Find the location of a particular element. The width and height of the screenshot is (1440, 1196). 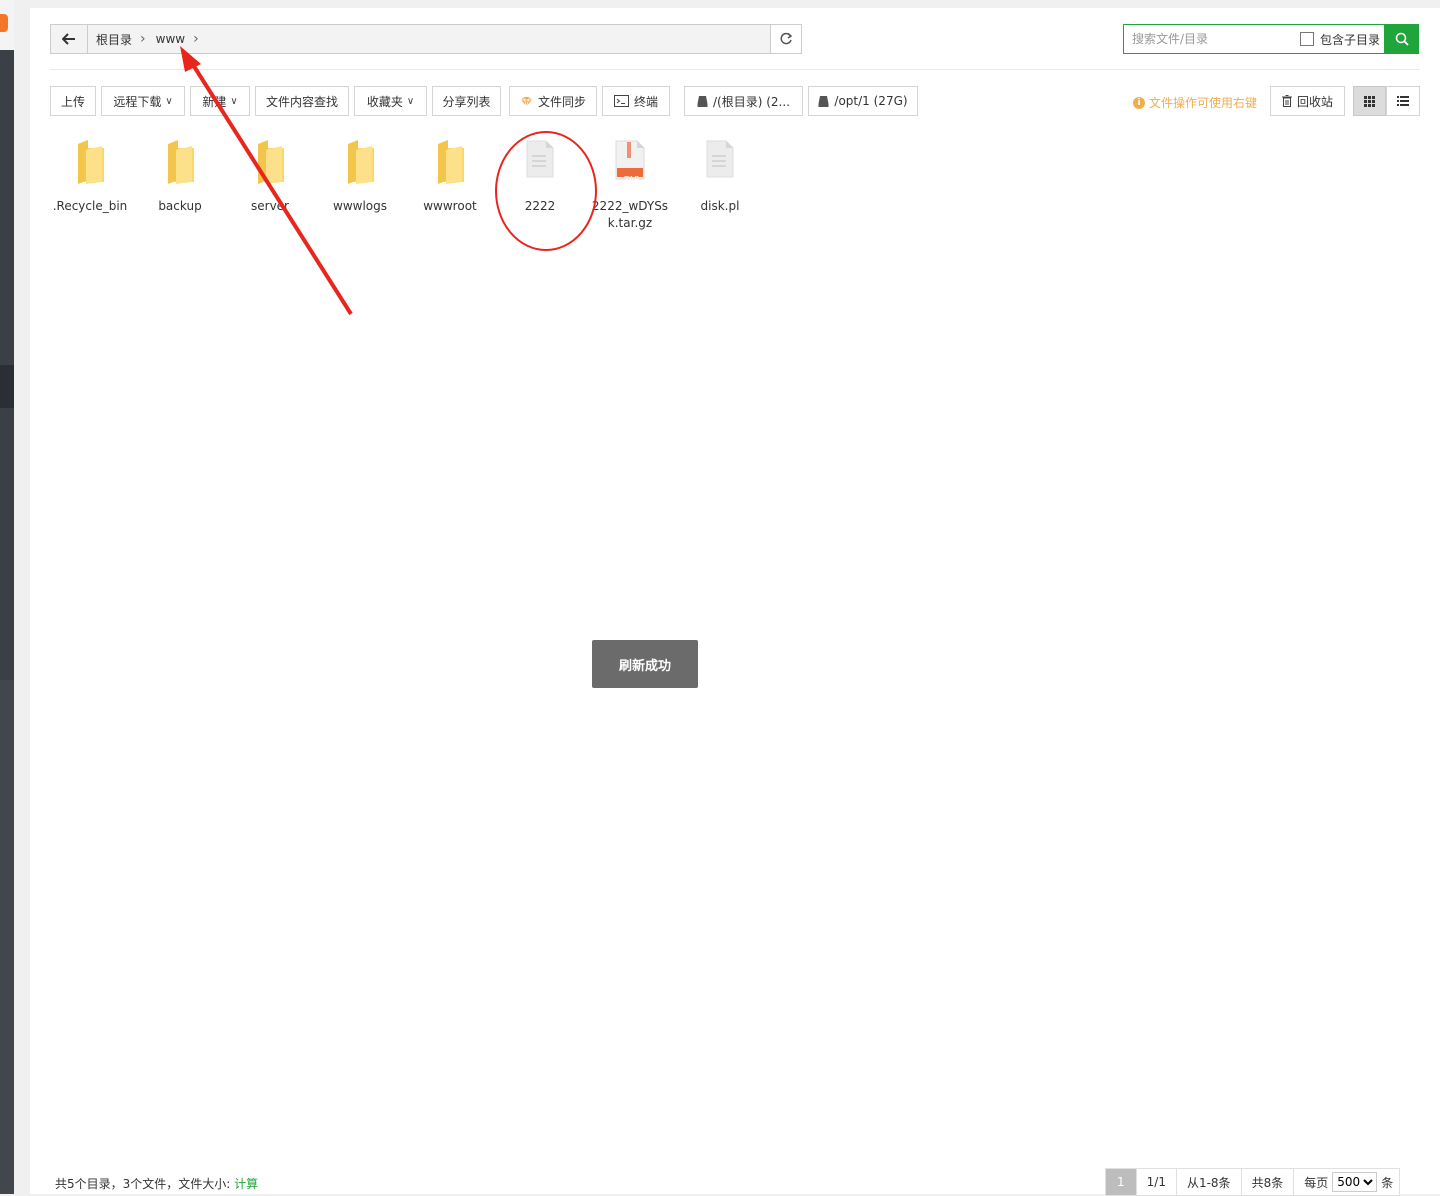

file-item: server is located at coordinates (270, 177).